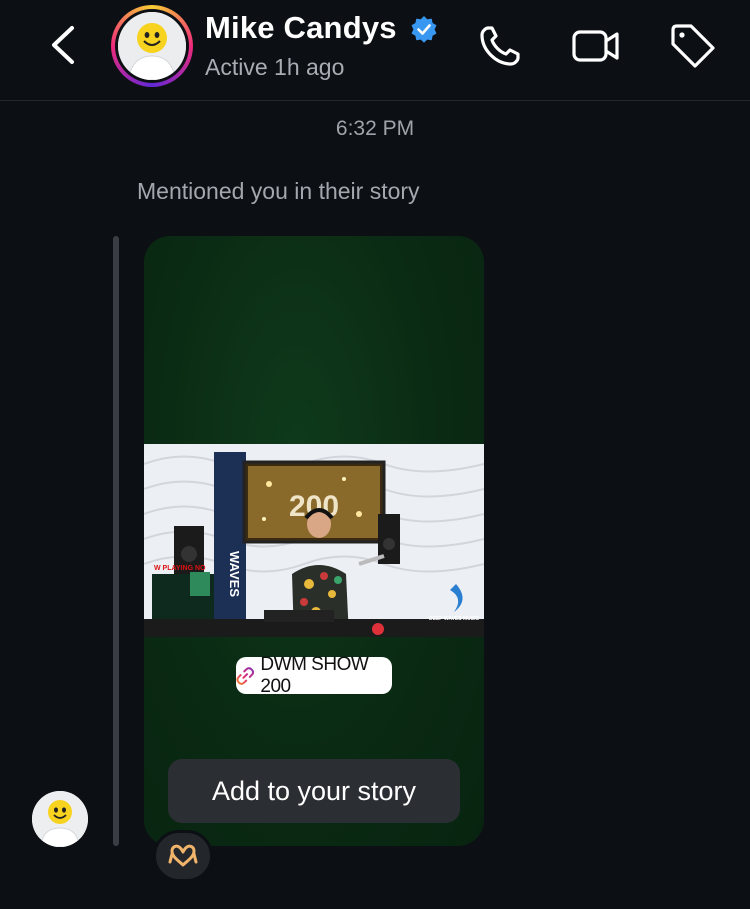 The height and width of the screenshot is (909, 750). I want to click on tag-icon, so click(693, 46).